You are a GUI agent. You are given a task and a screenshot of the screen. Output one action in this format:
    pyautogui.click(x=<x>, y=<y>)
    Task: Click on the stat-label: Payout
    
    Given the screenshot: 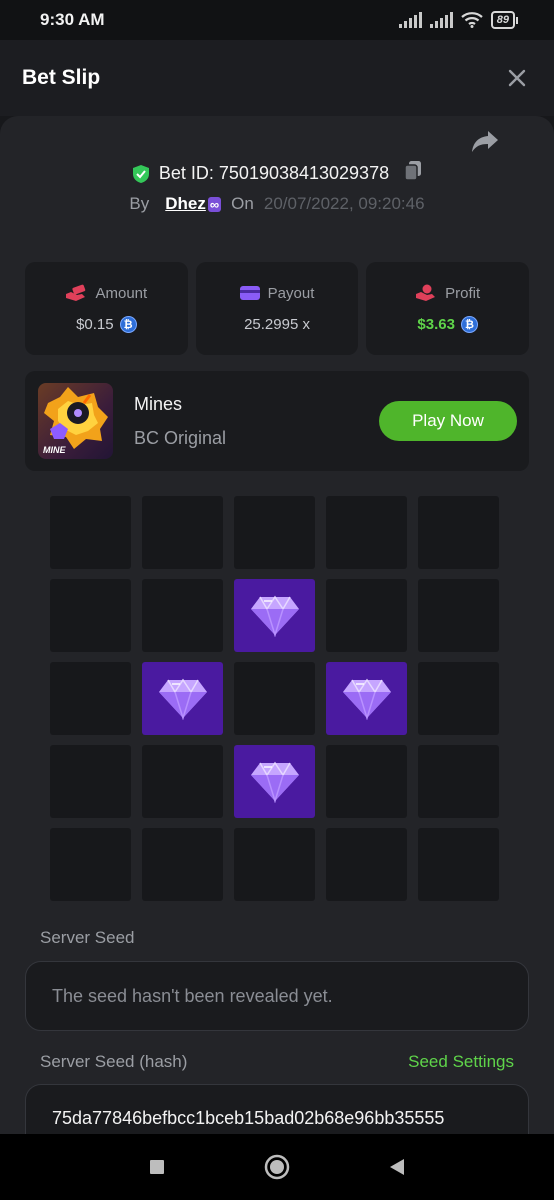 What is the action you would take?
    pyautogui.click(x=291, y=293)
    